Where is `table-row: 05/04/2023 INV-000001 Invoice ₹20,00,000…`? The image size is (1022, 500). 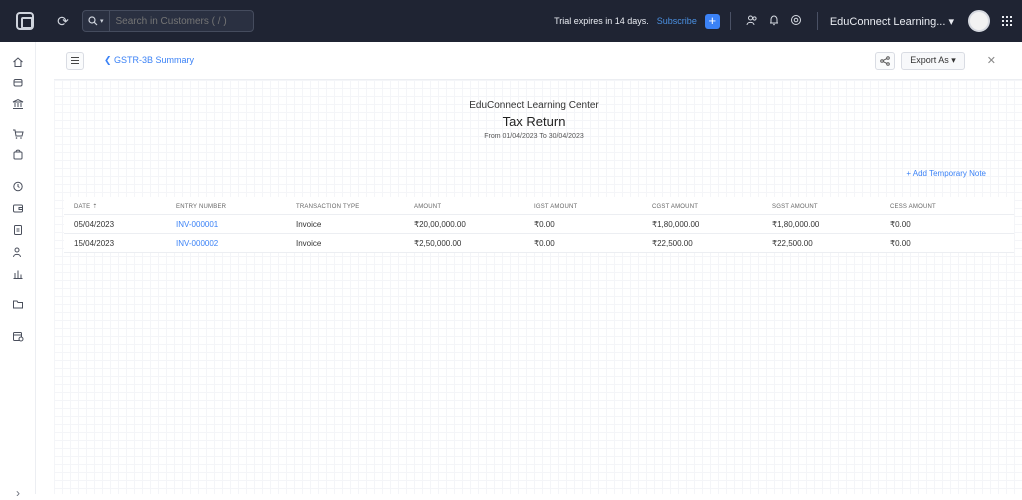 table-row: 05/04/2023 INV-000001 Invoice ₹20,00,000… is located at coordinates (539, 224).